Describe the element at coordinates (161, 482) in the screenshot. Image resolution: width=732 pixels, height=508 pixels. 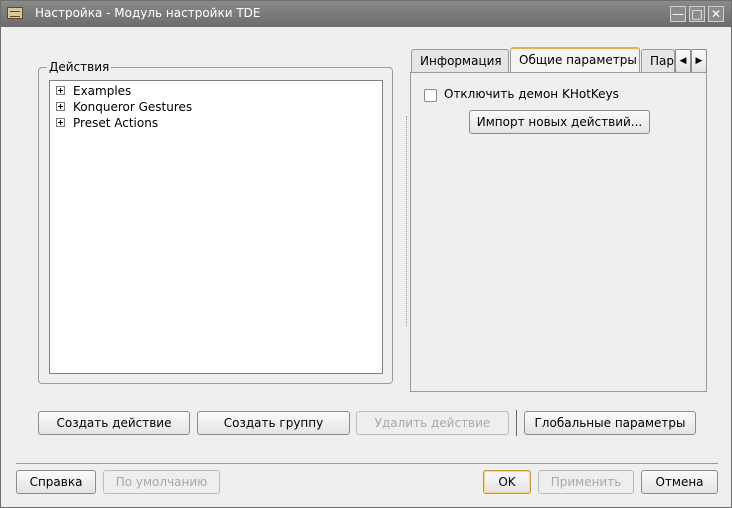
I see `defaults-button: По умолчанию` at that location.